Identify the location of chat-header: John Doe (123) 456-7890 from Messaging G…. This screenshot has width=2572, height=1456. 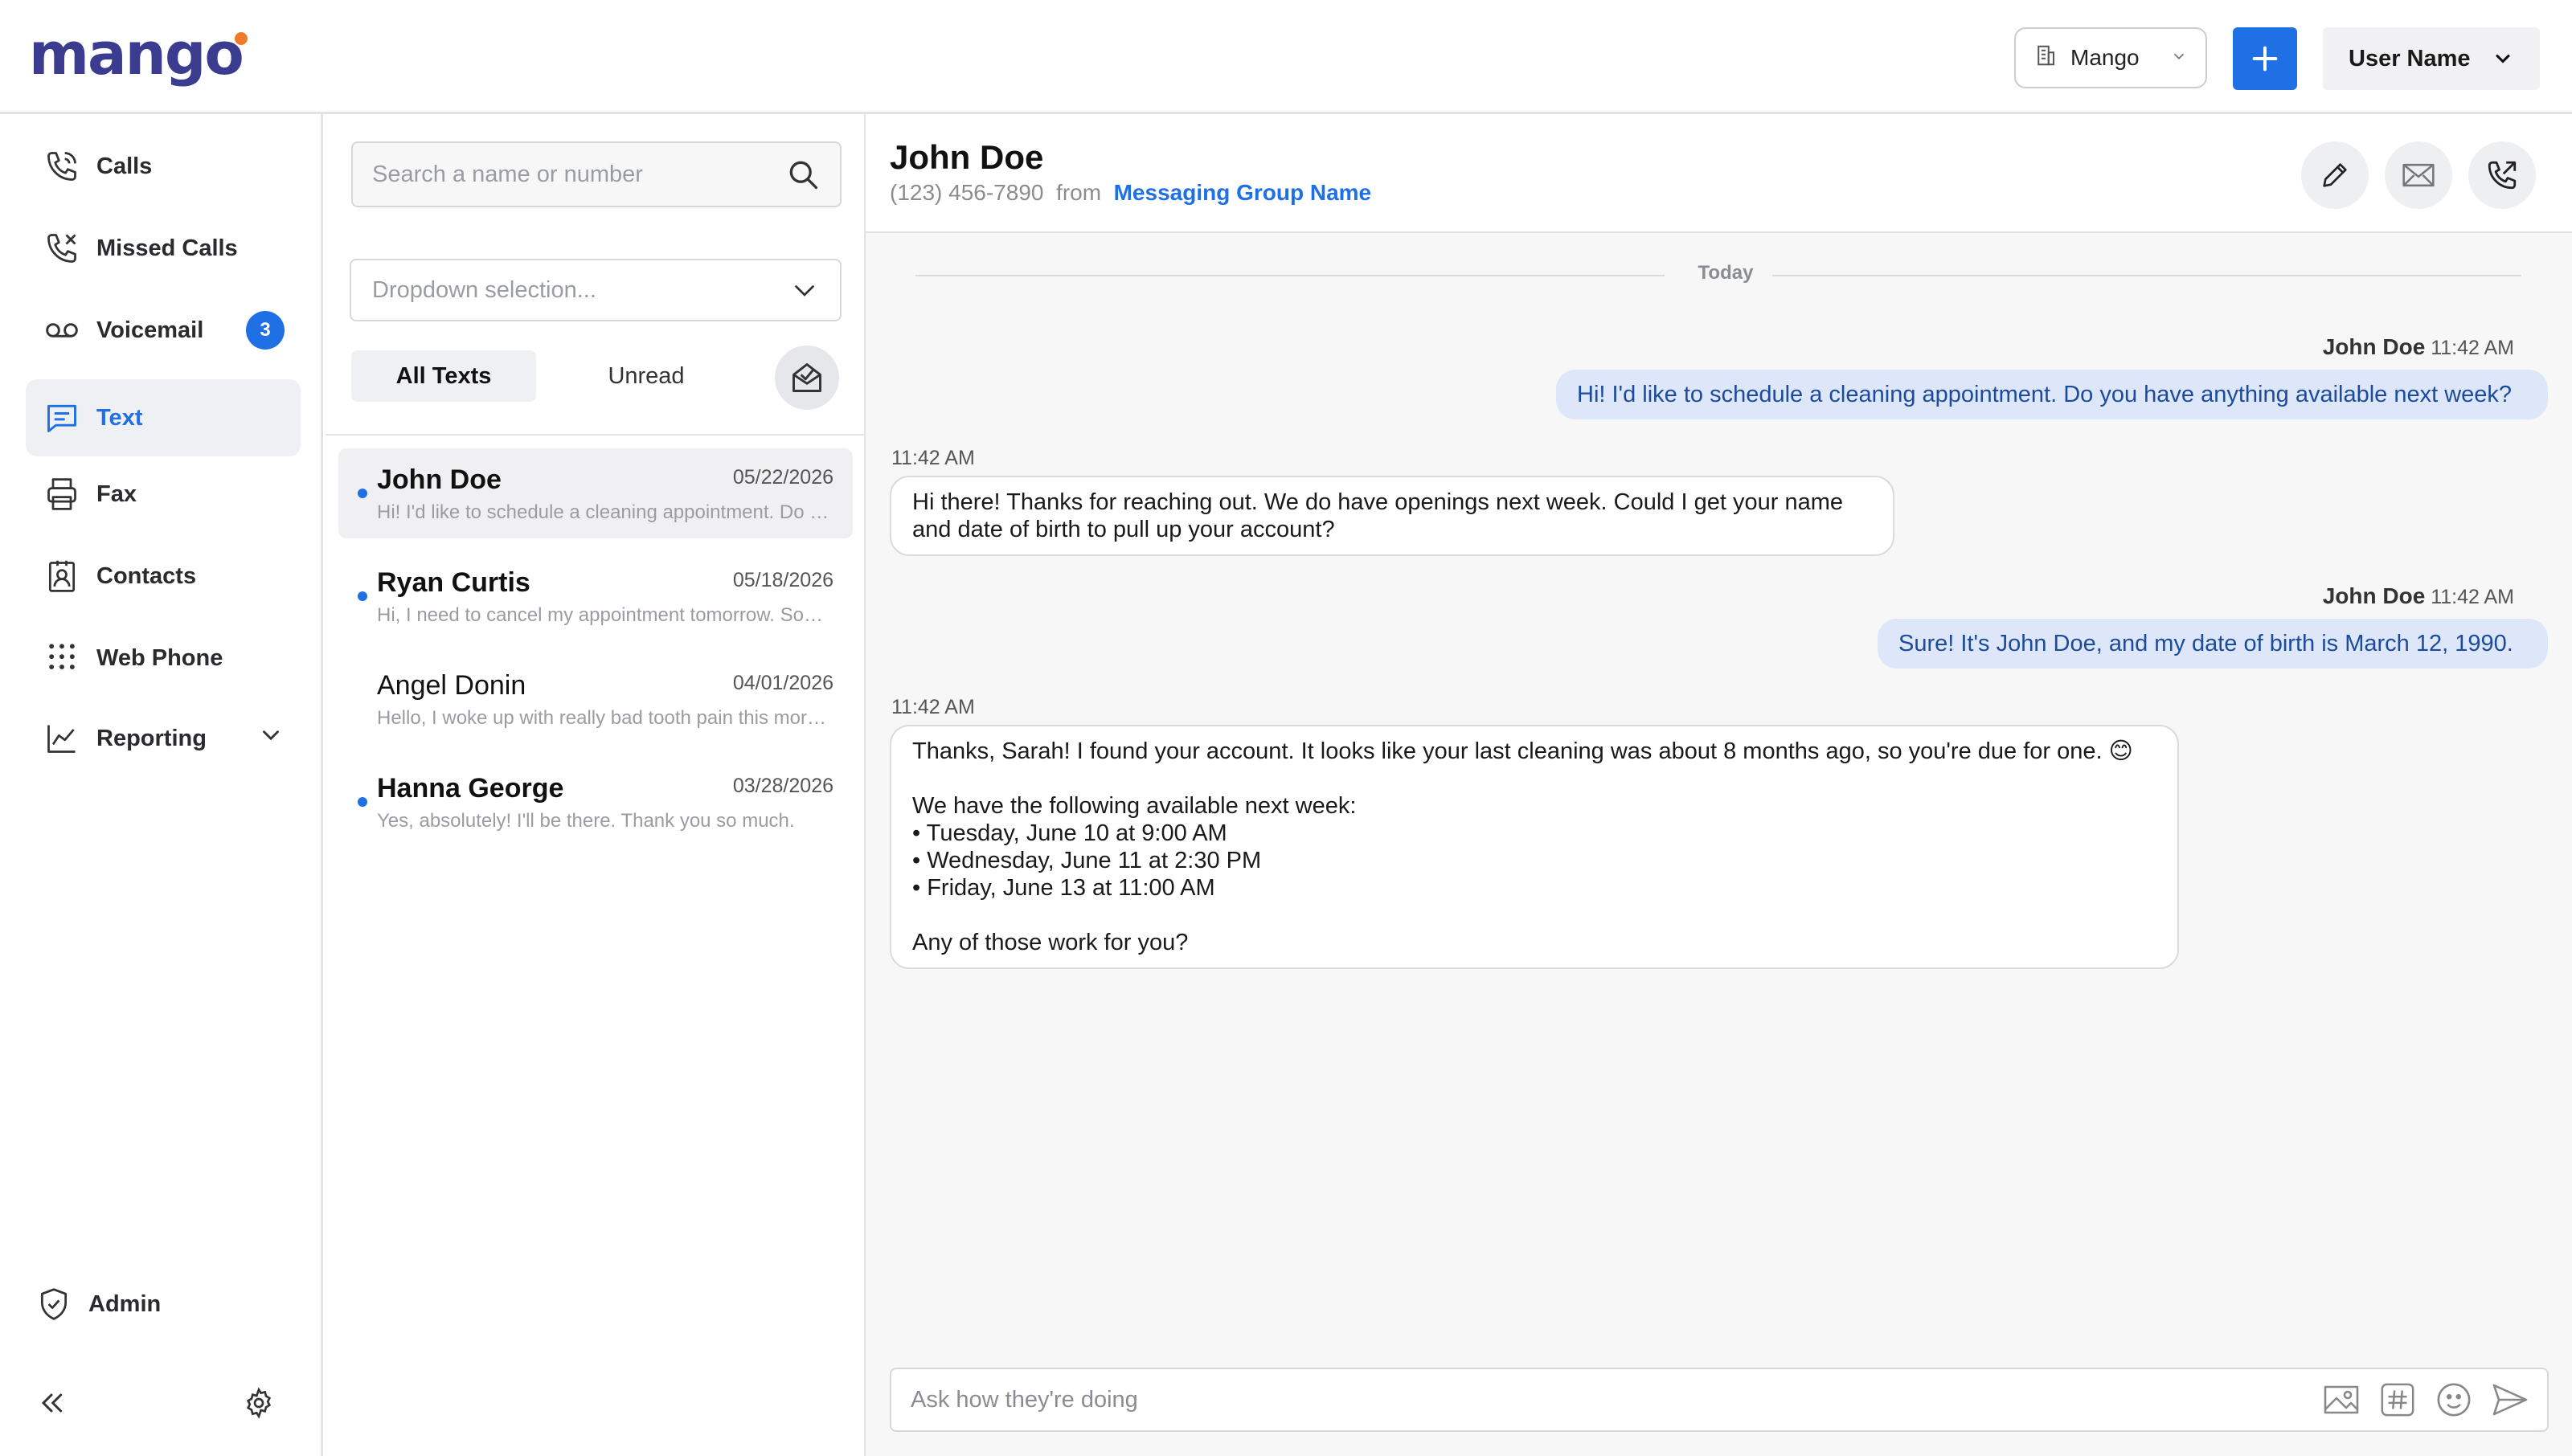
(1719, 173).